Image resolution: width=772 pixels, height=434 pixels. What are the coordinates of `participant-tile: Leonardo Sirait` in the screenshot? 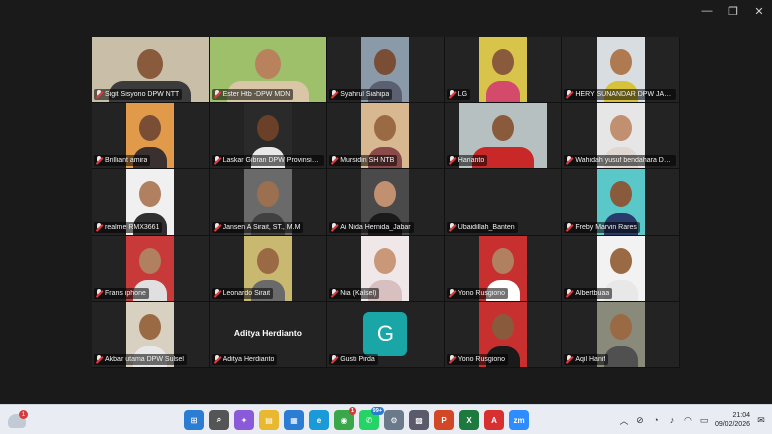 It's located at (268, 268).